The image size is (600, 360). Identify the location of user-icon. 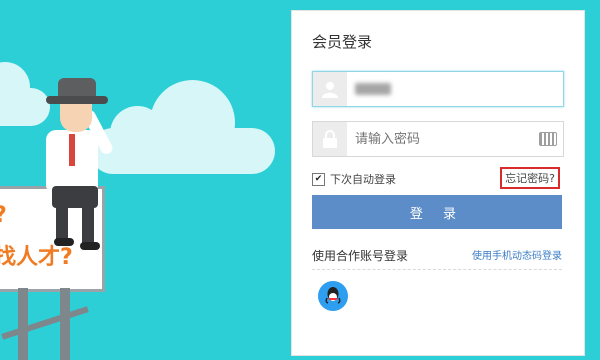
(330, 89).